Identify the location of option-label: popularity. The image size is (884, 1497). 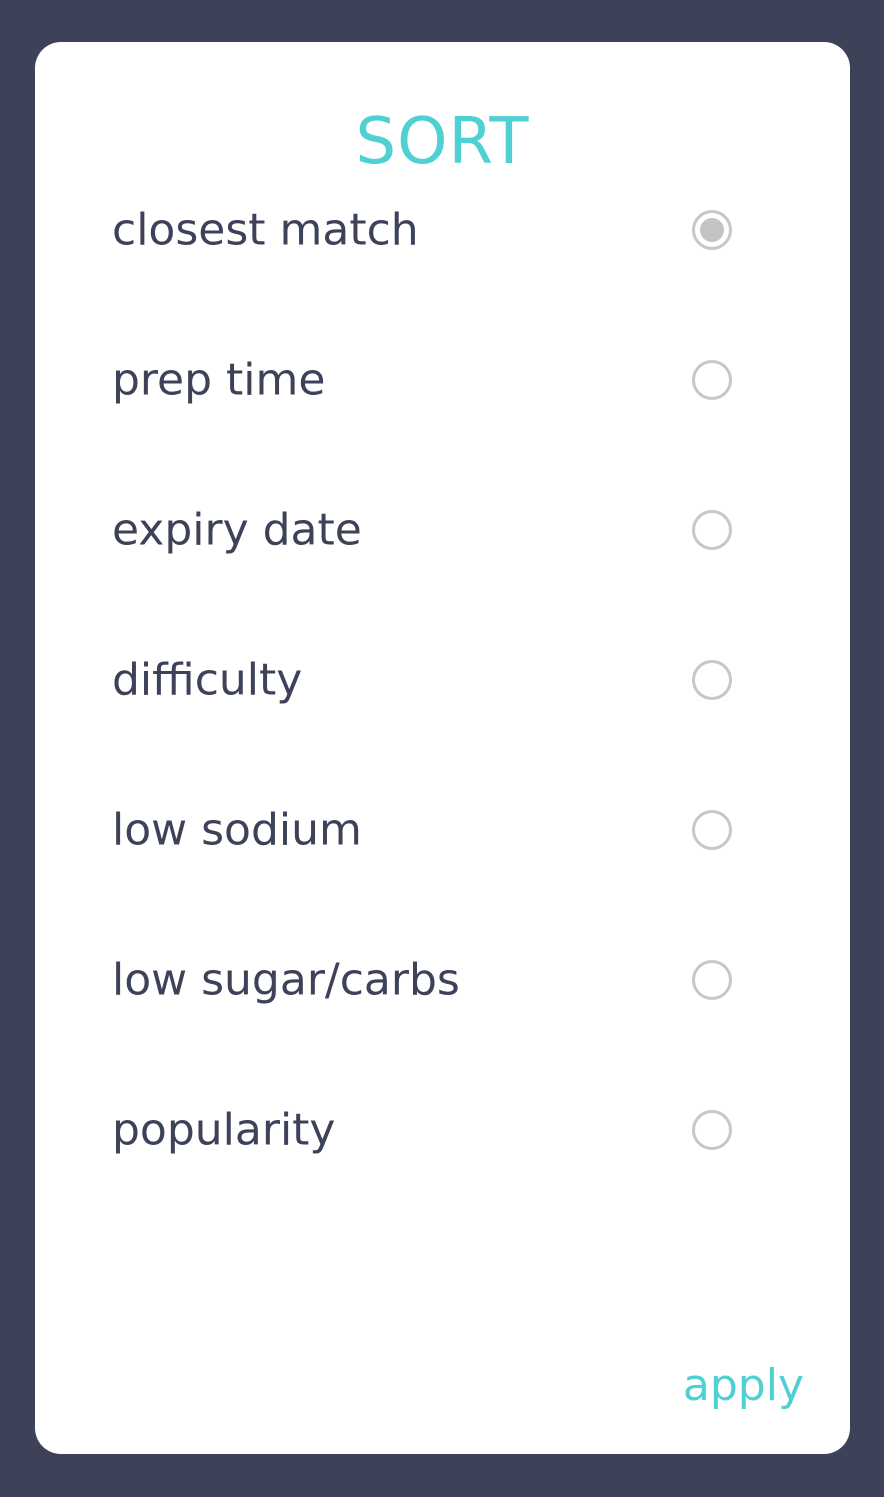
(224, 1130).